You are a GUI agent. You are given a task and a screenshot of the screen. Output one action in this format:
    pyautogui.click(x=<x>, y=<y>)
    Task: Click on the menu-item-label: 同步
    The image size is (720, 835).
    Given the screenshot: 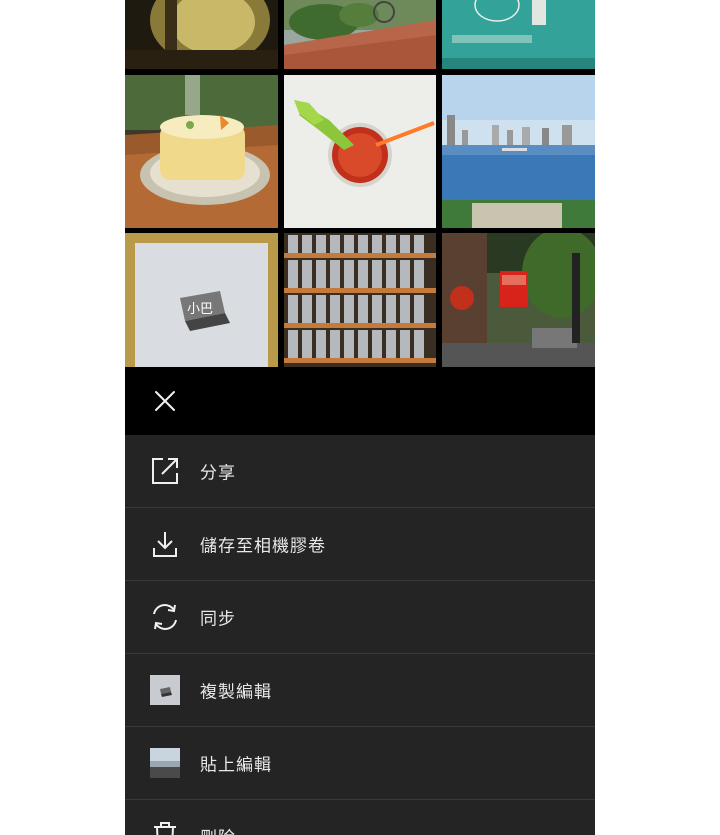 What is the action you would take?
    pyautogui.click(x=218, y=619)
    